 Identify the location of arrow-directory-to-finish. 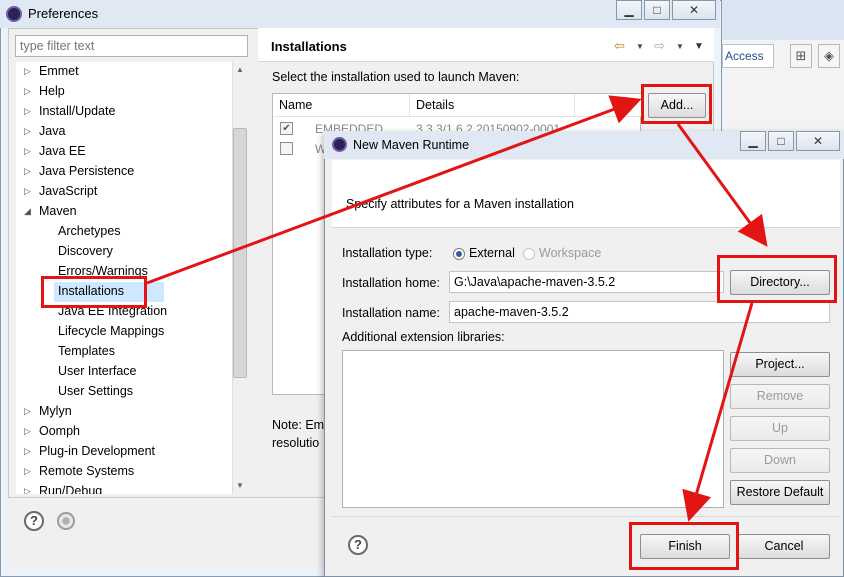
(718, 412).